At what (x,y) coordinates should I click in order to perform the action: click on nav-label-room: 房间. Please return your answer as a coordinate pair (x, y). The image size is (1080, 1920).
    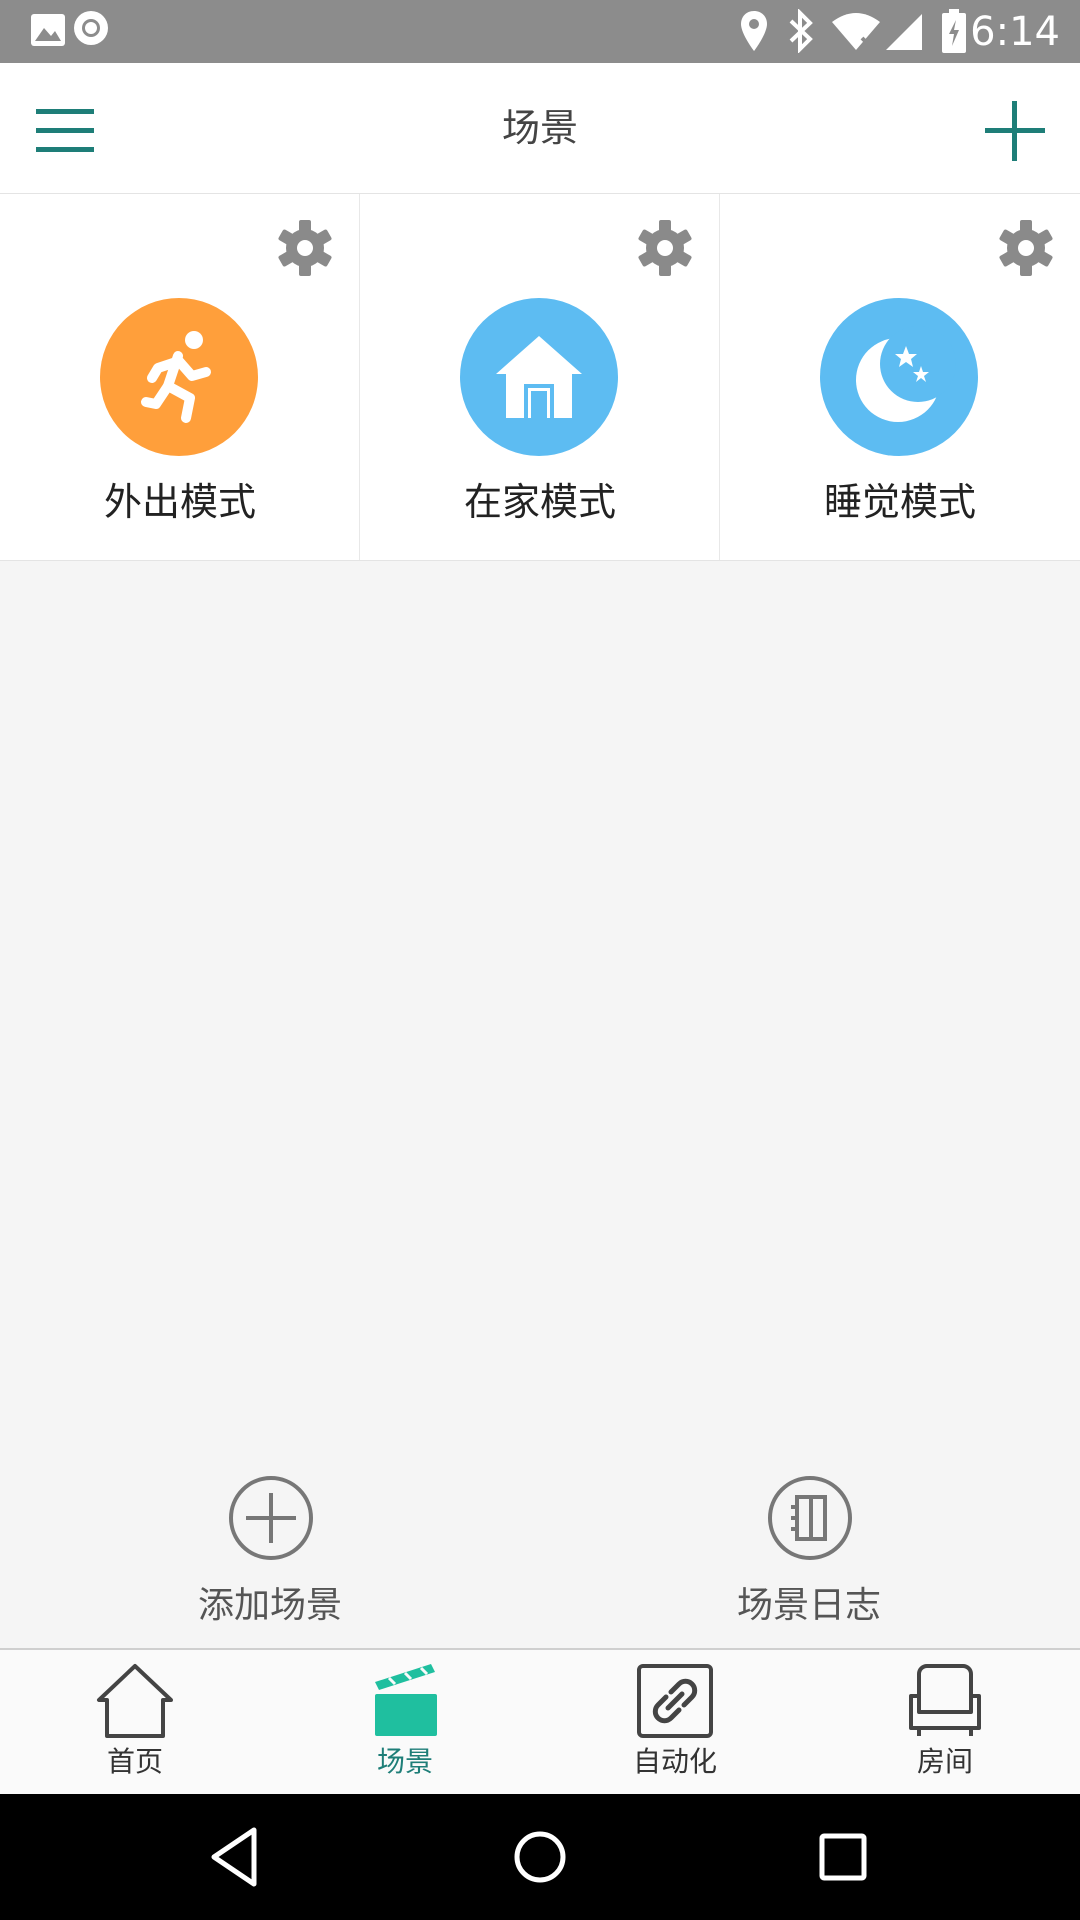
    Looking at the image, I should click on (944, 1761).